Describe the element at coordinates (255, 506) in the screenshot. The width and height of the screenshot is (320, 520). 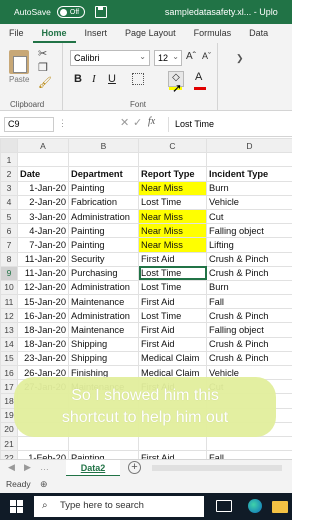
I see `edge-browser-icon` at that location.